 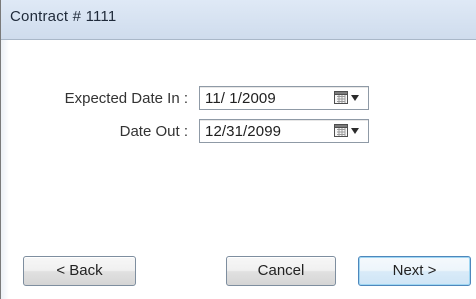 I want to click on expected-date-row: Expected Date In : 11/ 1/2009, so click(x=238, y=99).